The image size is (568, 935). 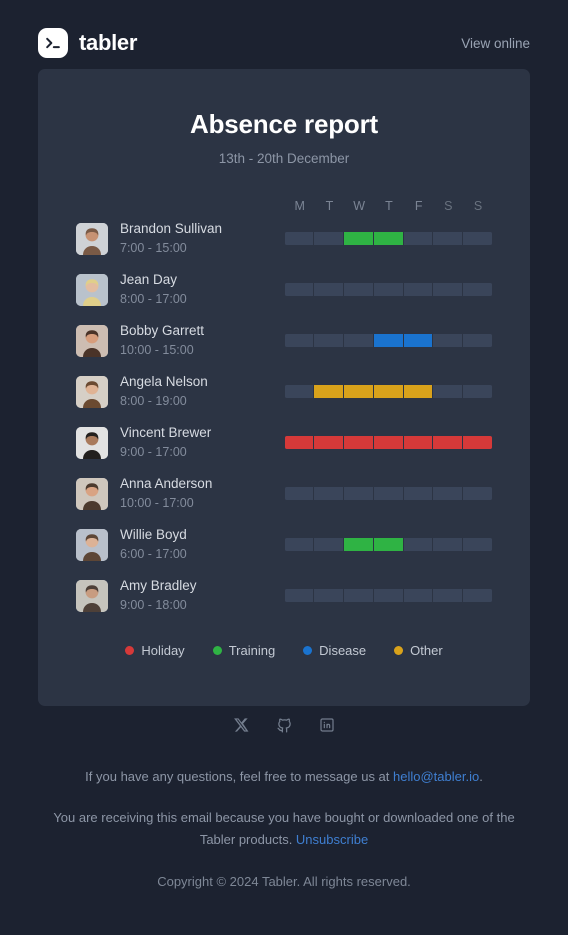 What do you see at coordinates (108, 42) in the screenshot?
I see `brand-name: tabler` at bounding box center [108, 42].